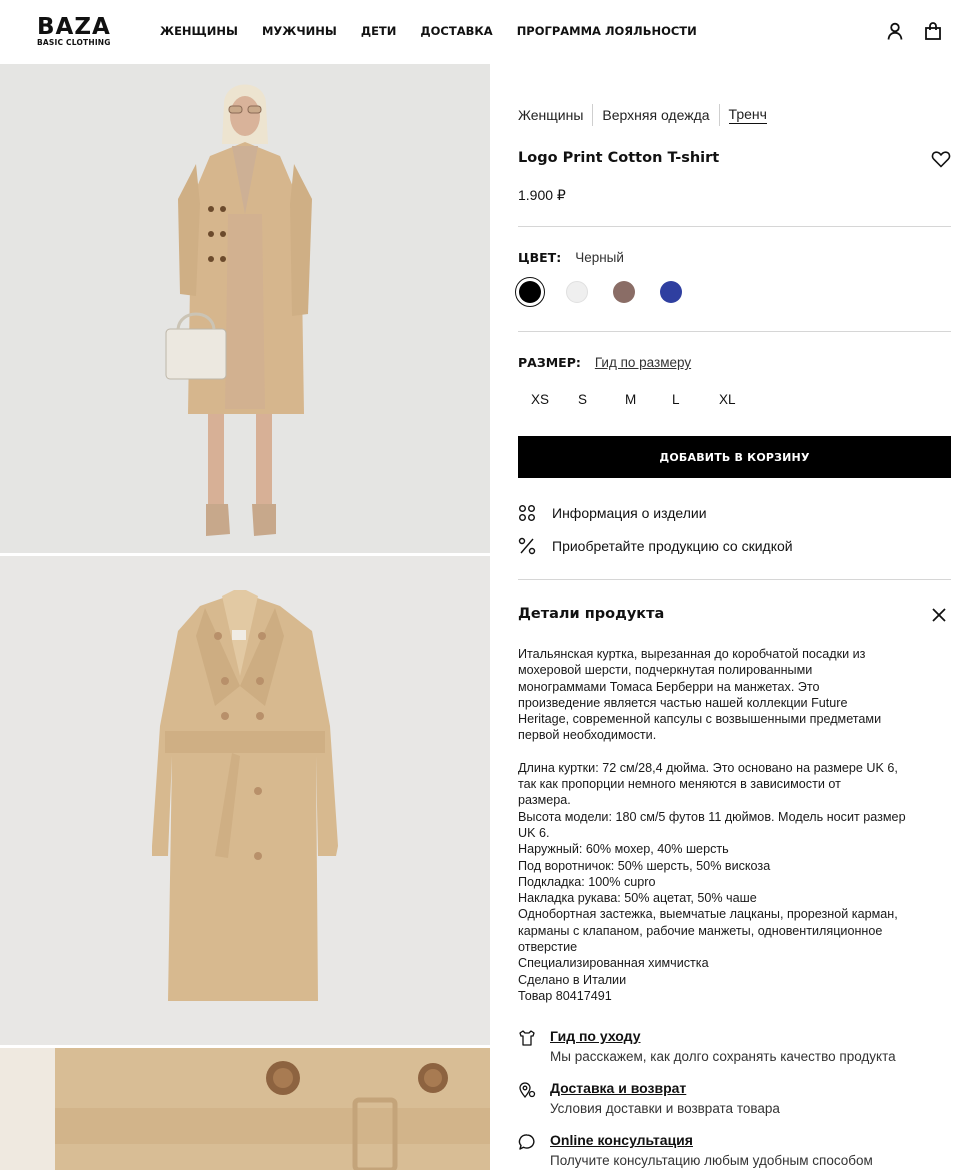  What do you see at coordinates (672, 546) in the screenshot?
I see `discount-label: Приобретайте продукцию со скидкой` at bounding box center [672, 546].